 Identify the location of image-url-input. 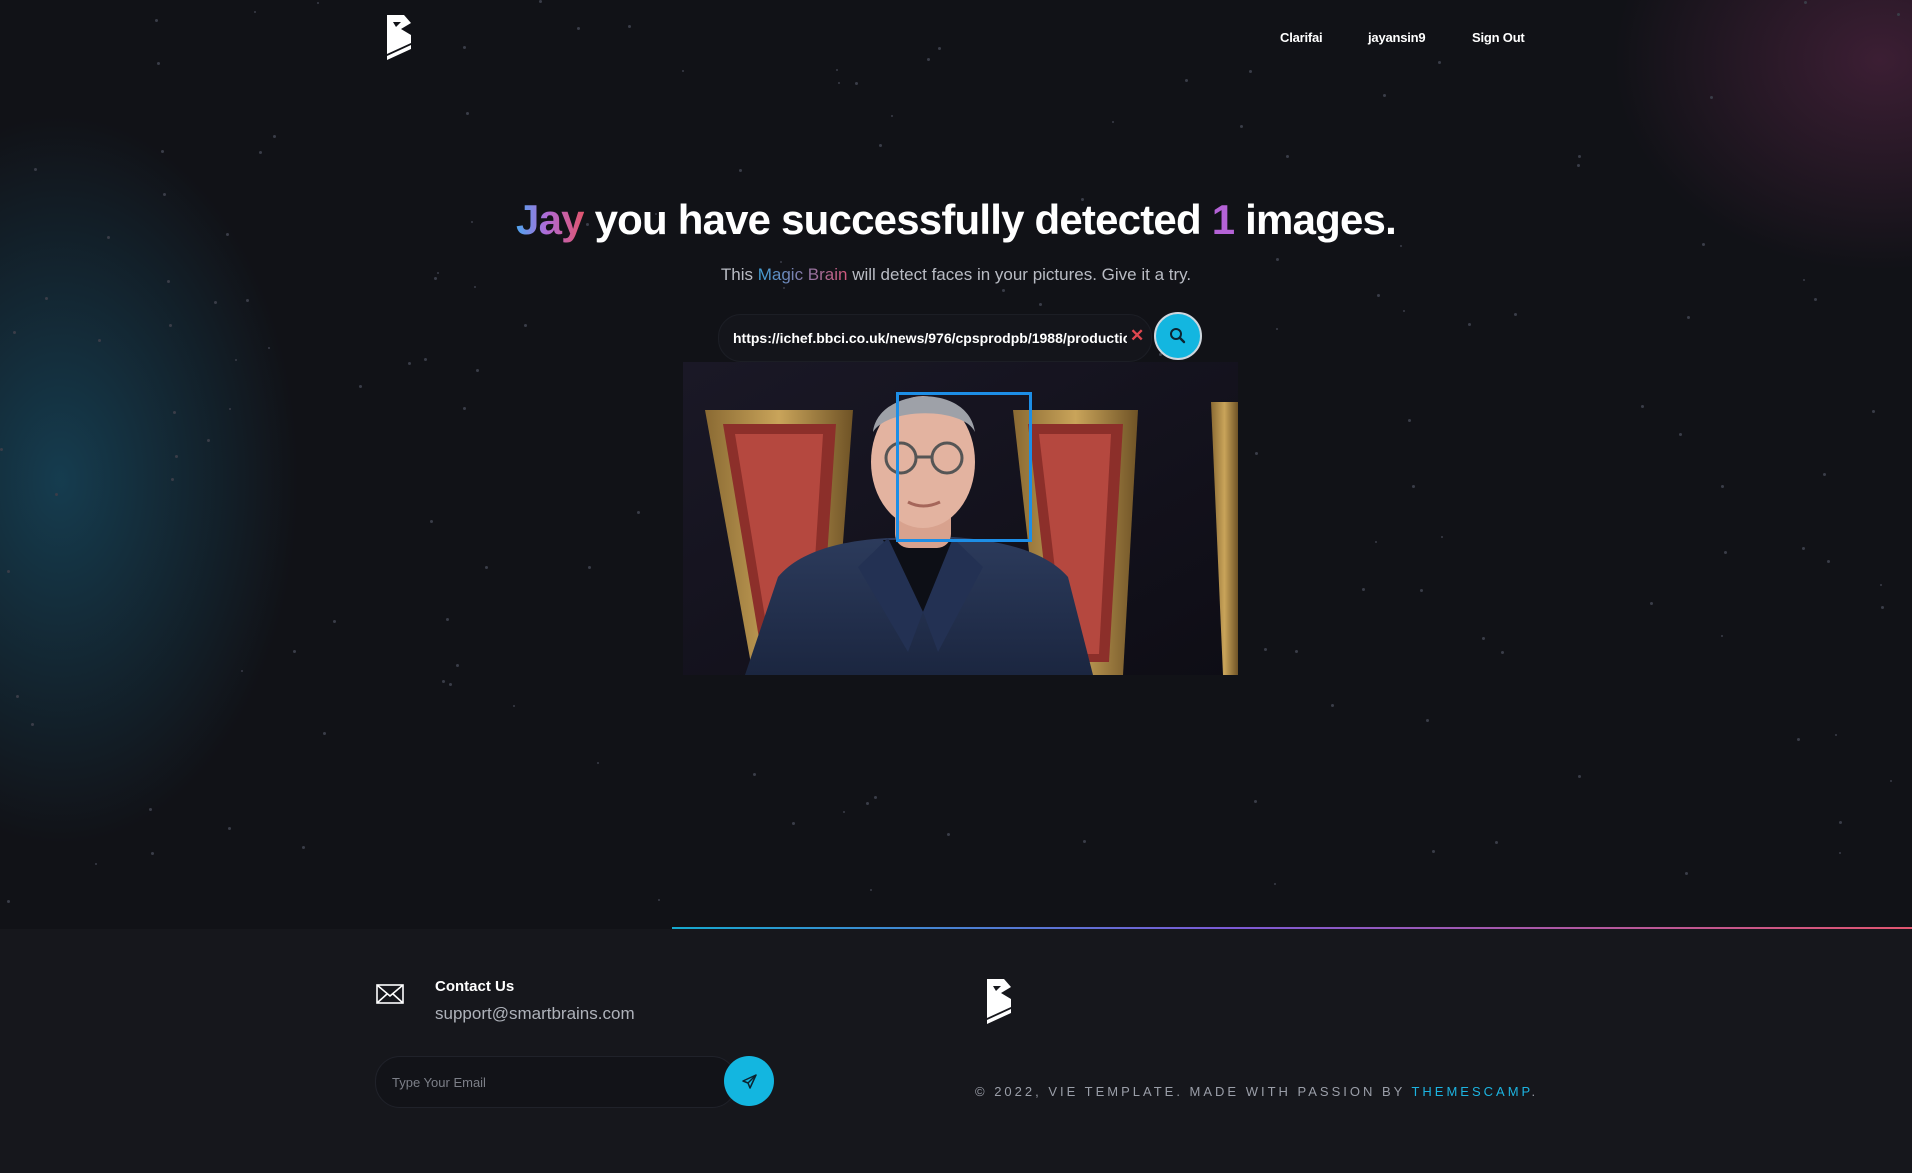
(930, 338).